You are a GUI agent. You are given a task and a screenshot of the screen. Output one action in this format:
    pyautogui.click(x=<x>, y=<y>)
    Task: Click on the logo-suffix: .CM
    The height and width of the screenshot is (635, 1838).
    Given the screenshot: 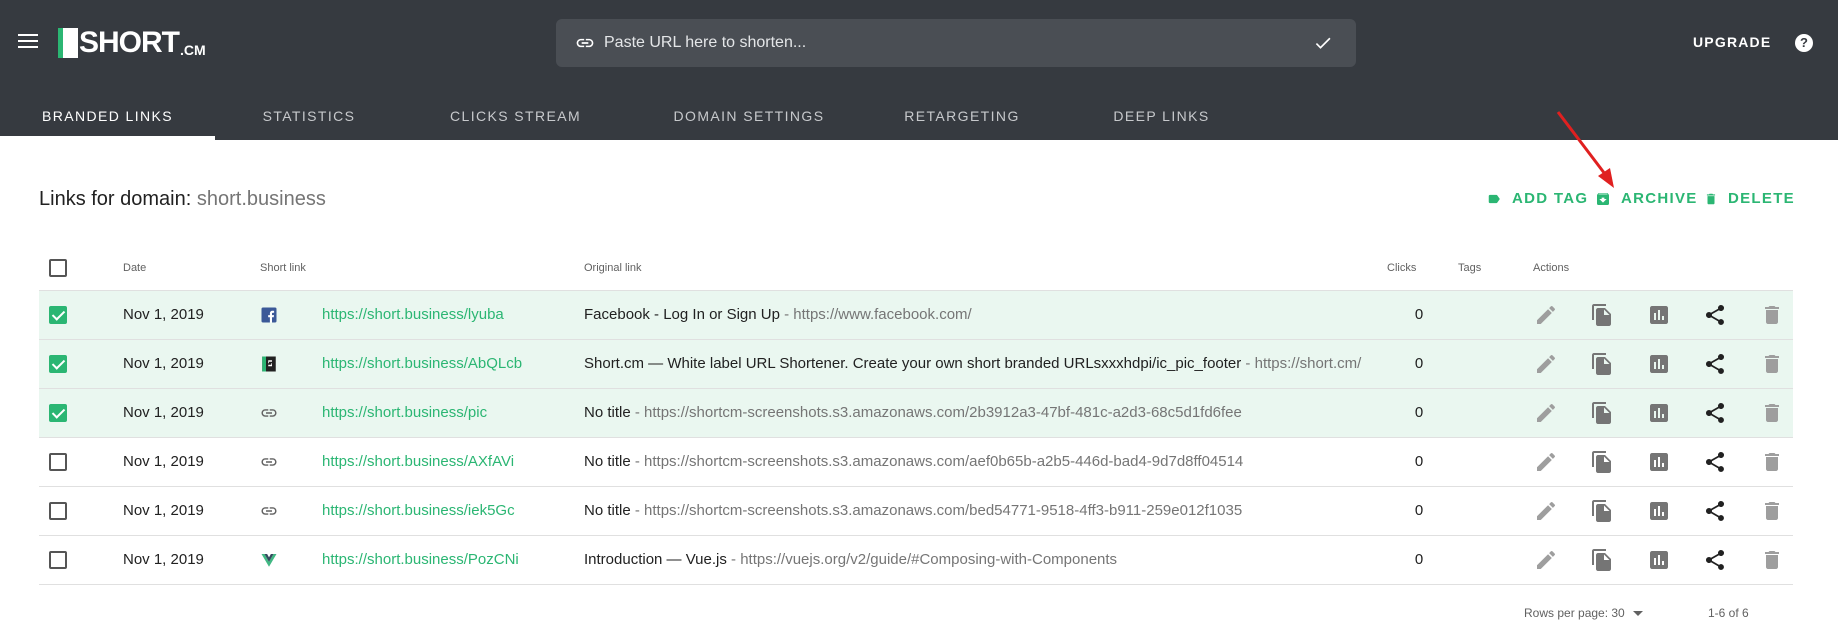 What is the action you would take?
    pyautogui.click(x=193, y=50)
    